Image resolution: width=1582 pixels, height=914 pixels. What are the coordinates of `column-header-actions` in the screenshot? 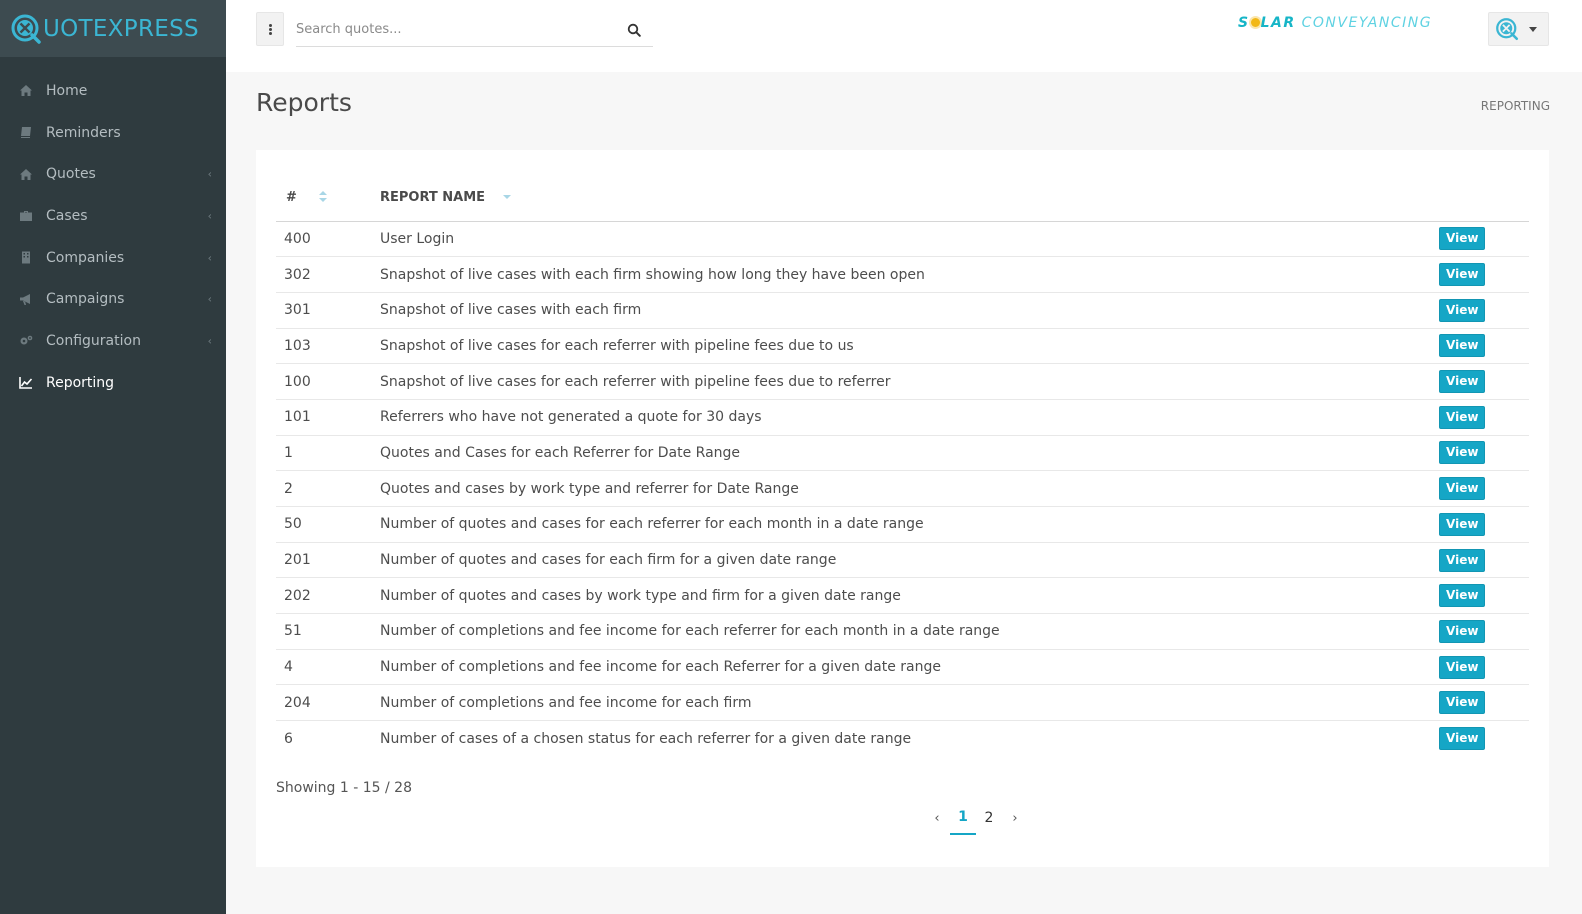 It's located at (1484, 198).